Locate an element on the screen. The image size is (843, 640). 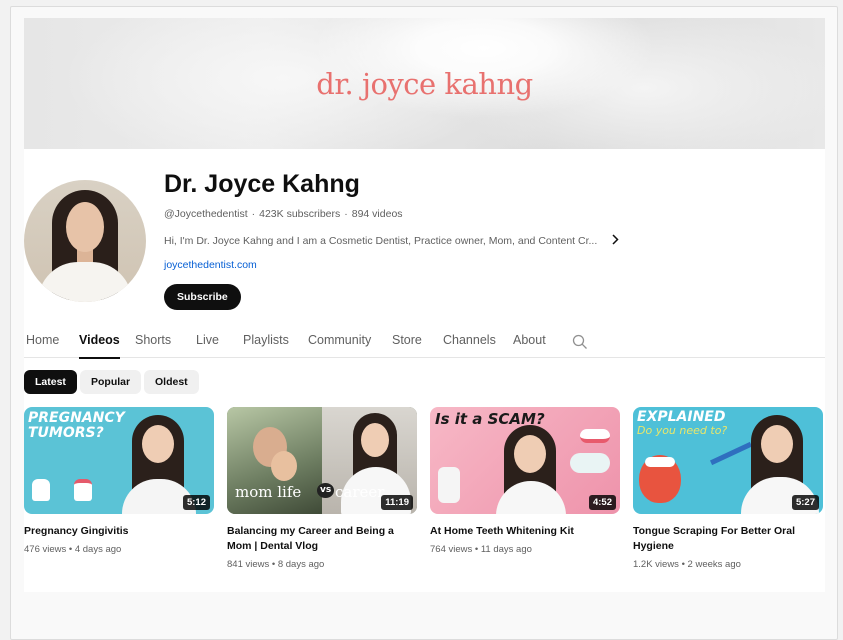
whitening-kit-icon is located at coordinates (449, 485).